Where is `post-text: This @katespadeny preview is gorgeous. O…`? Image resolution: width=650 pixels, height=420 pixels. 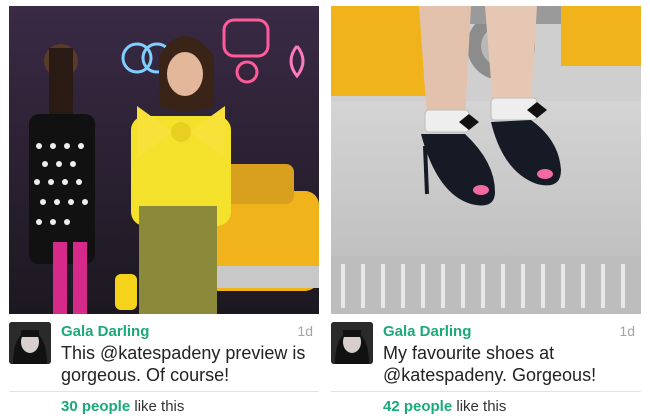
post-text: This @katespadeny preview is gorgeous. O… is located at coordinates (183, 364).